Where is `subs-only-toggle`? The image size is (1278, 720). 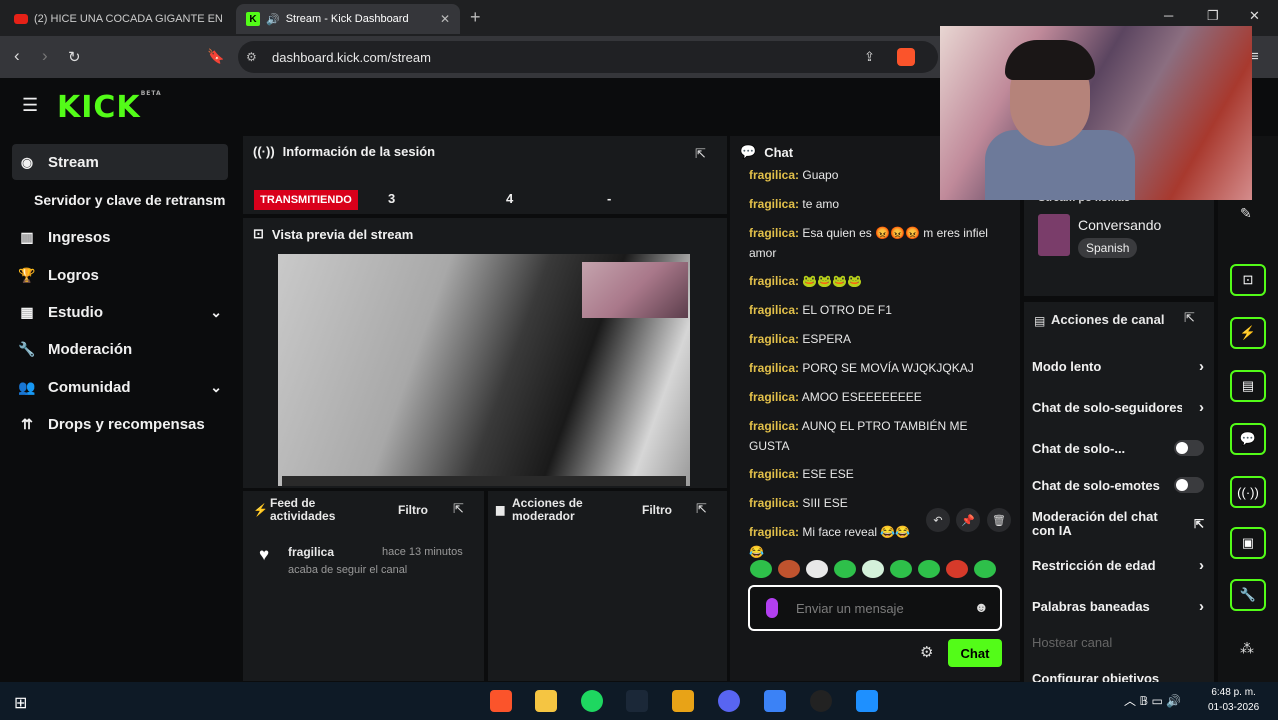
subs-only-toggle is located at coordinates (1189, 448).